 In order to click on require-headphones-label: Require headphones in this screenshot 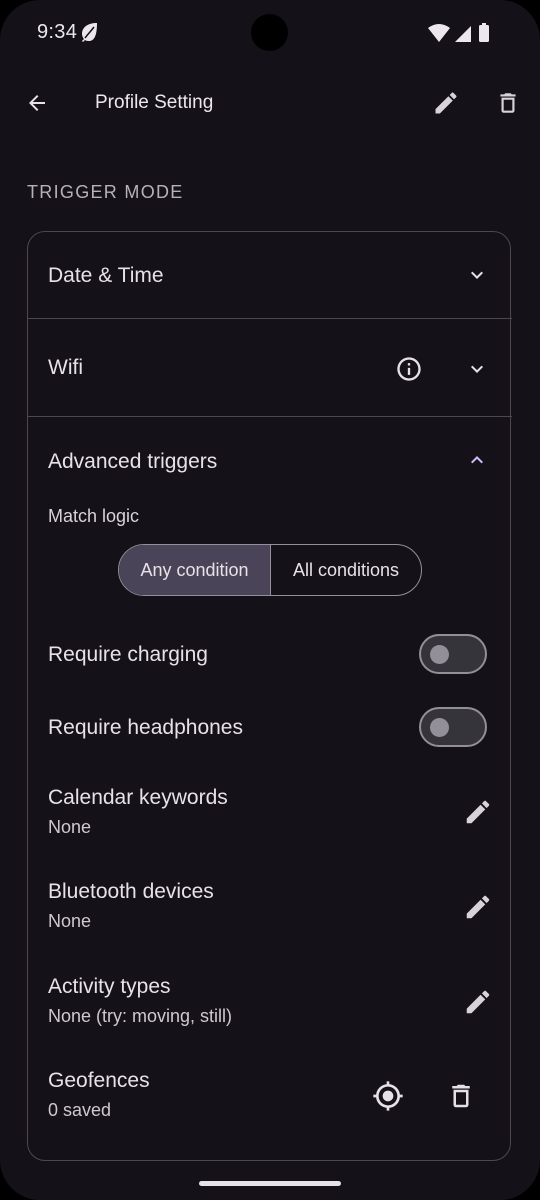, I will do `click(145, 727)`.